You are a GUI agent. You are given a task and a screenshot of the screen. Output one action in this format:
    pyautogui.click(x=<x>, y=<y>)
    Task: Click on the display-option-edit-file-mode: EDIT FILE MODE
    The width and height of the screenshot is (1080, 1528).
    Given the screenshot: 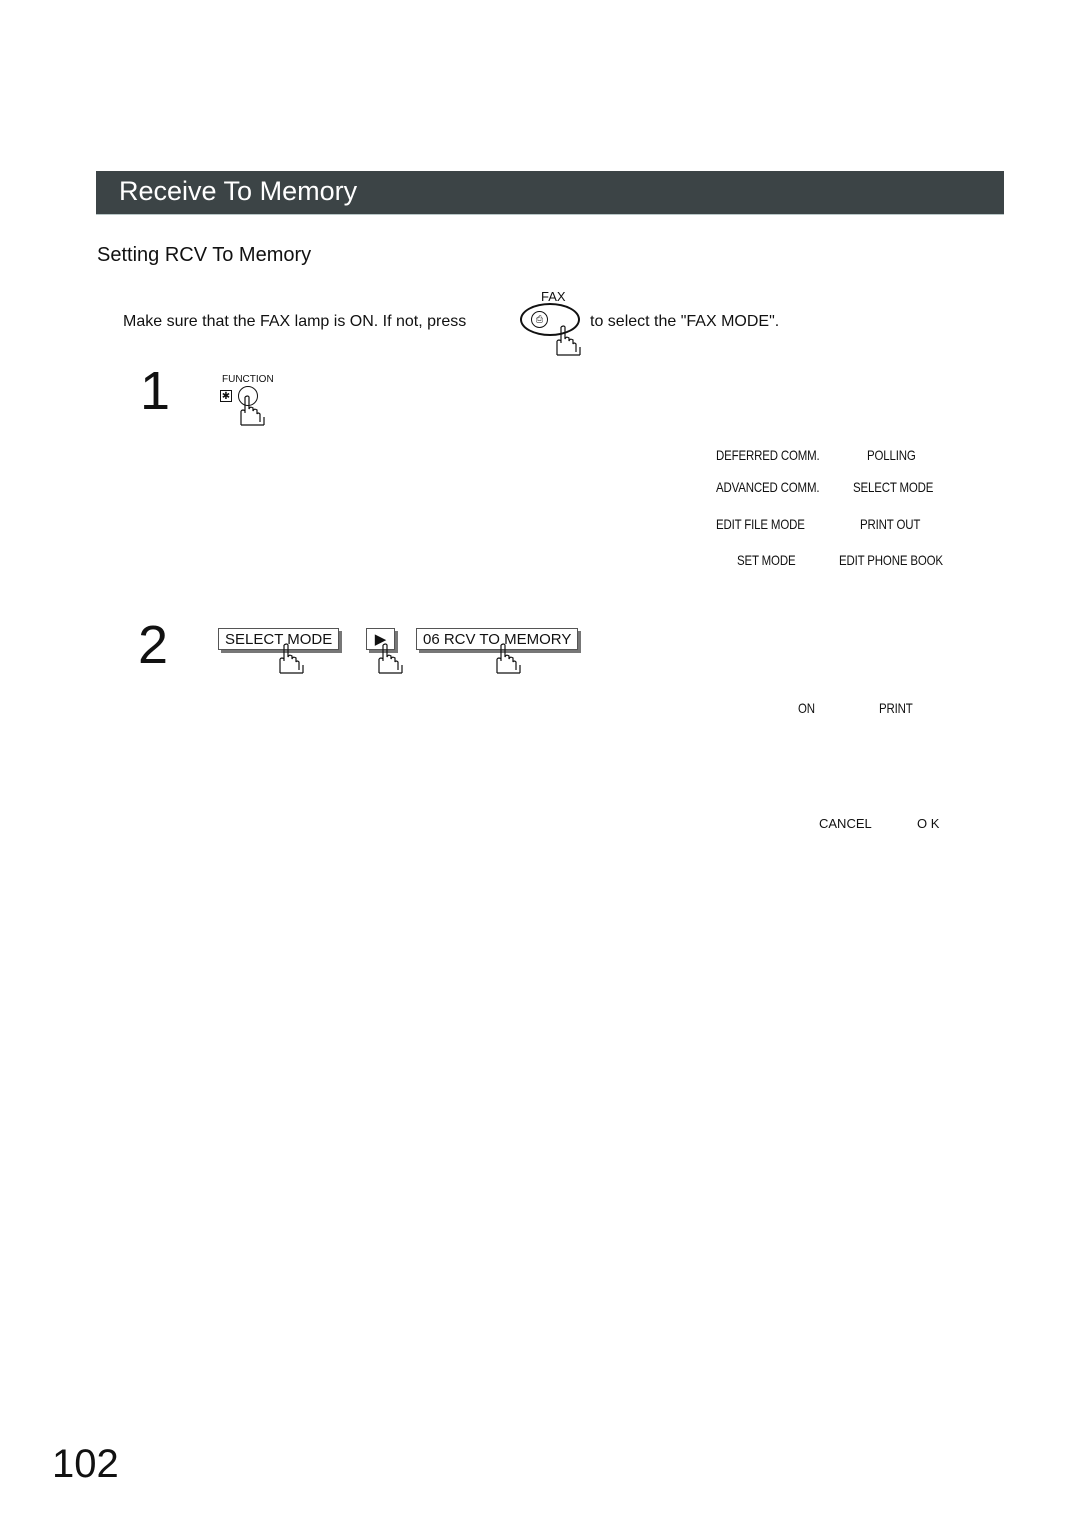 What is the action you would take?
    pyautogui.click(x=760, y=524)
    